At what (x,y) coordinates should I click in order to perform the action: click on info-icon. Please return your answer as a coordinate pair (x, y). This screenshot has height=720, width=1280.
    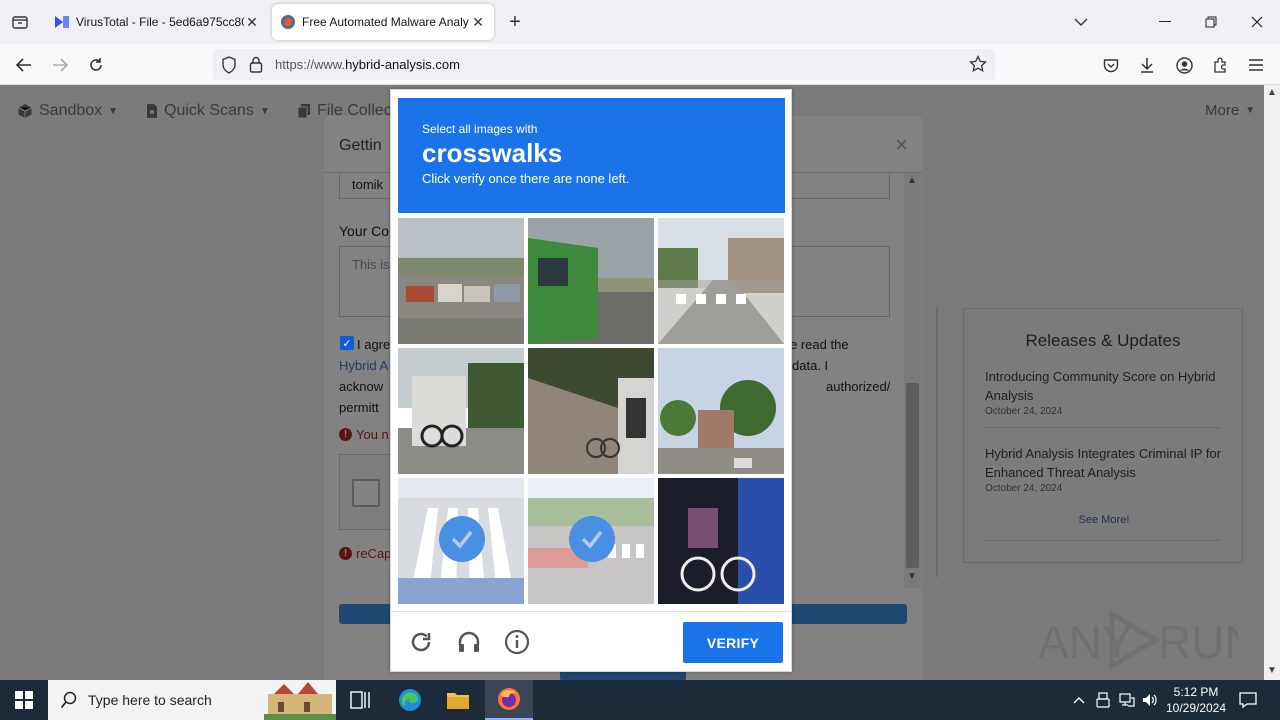
    Looking at the image, I should click on (517, 642).